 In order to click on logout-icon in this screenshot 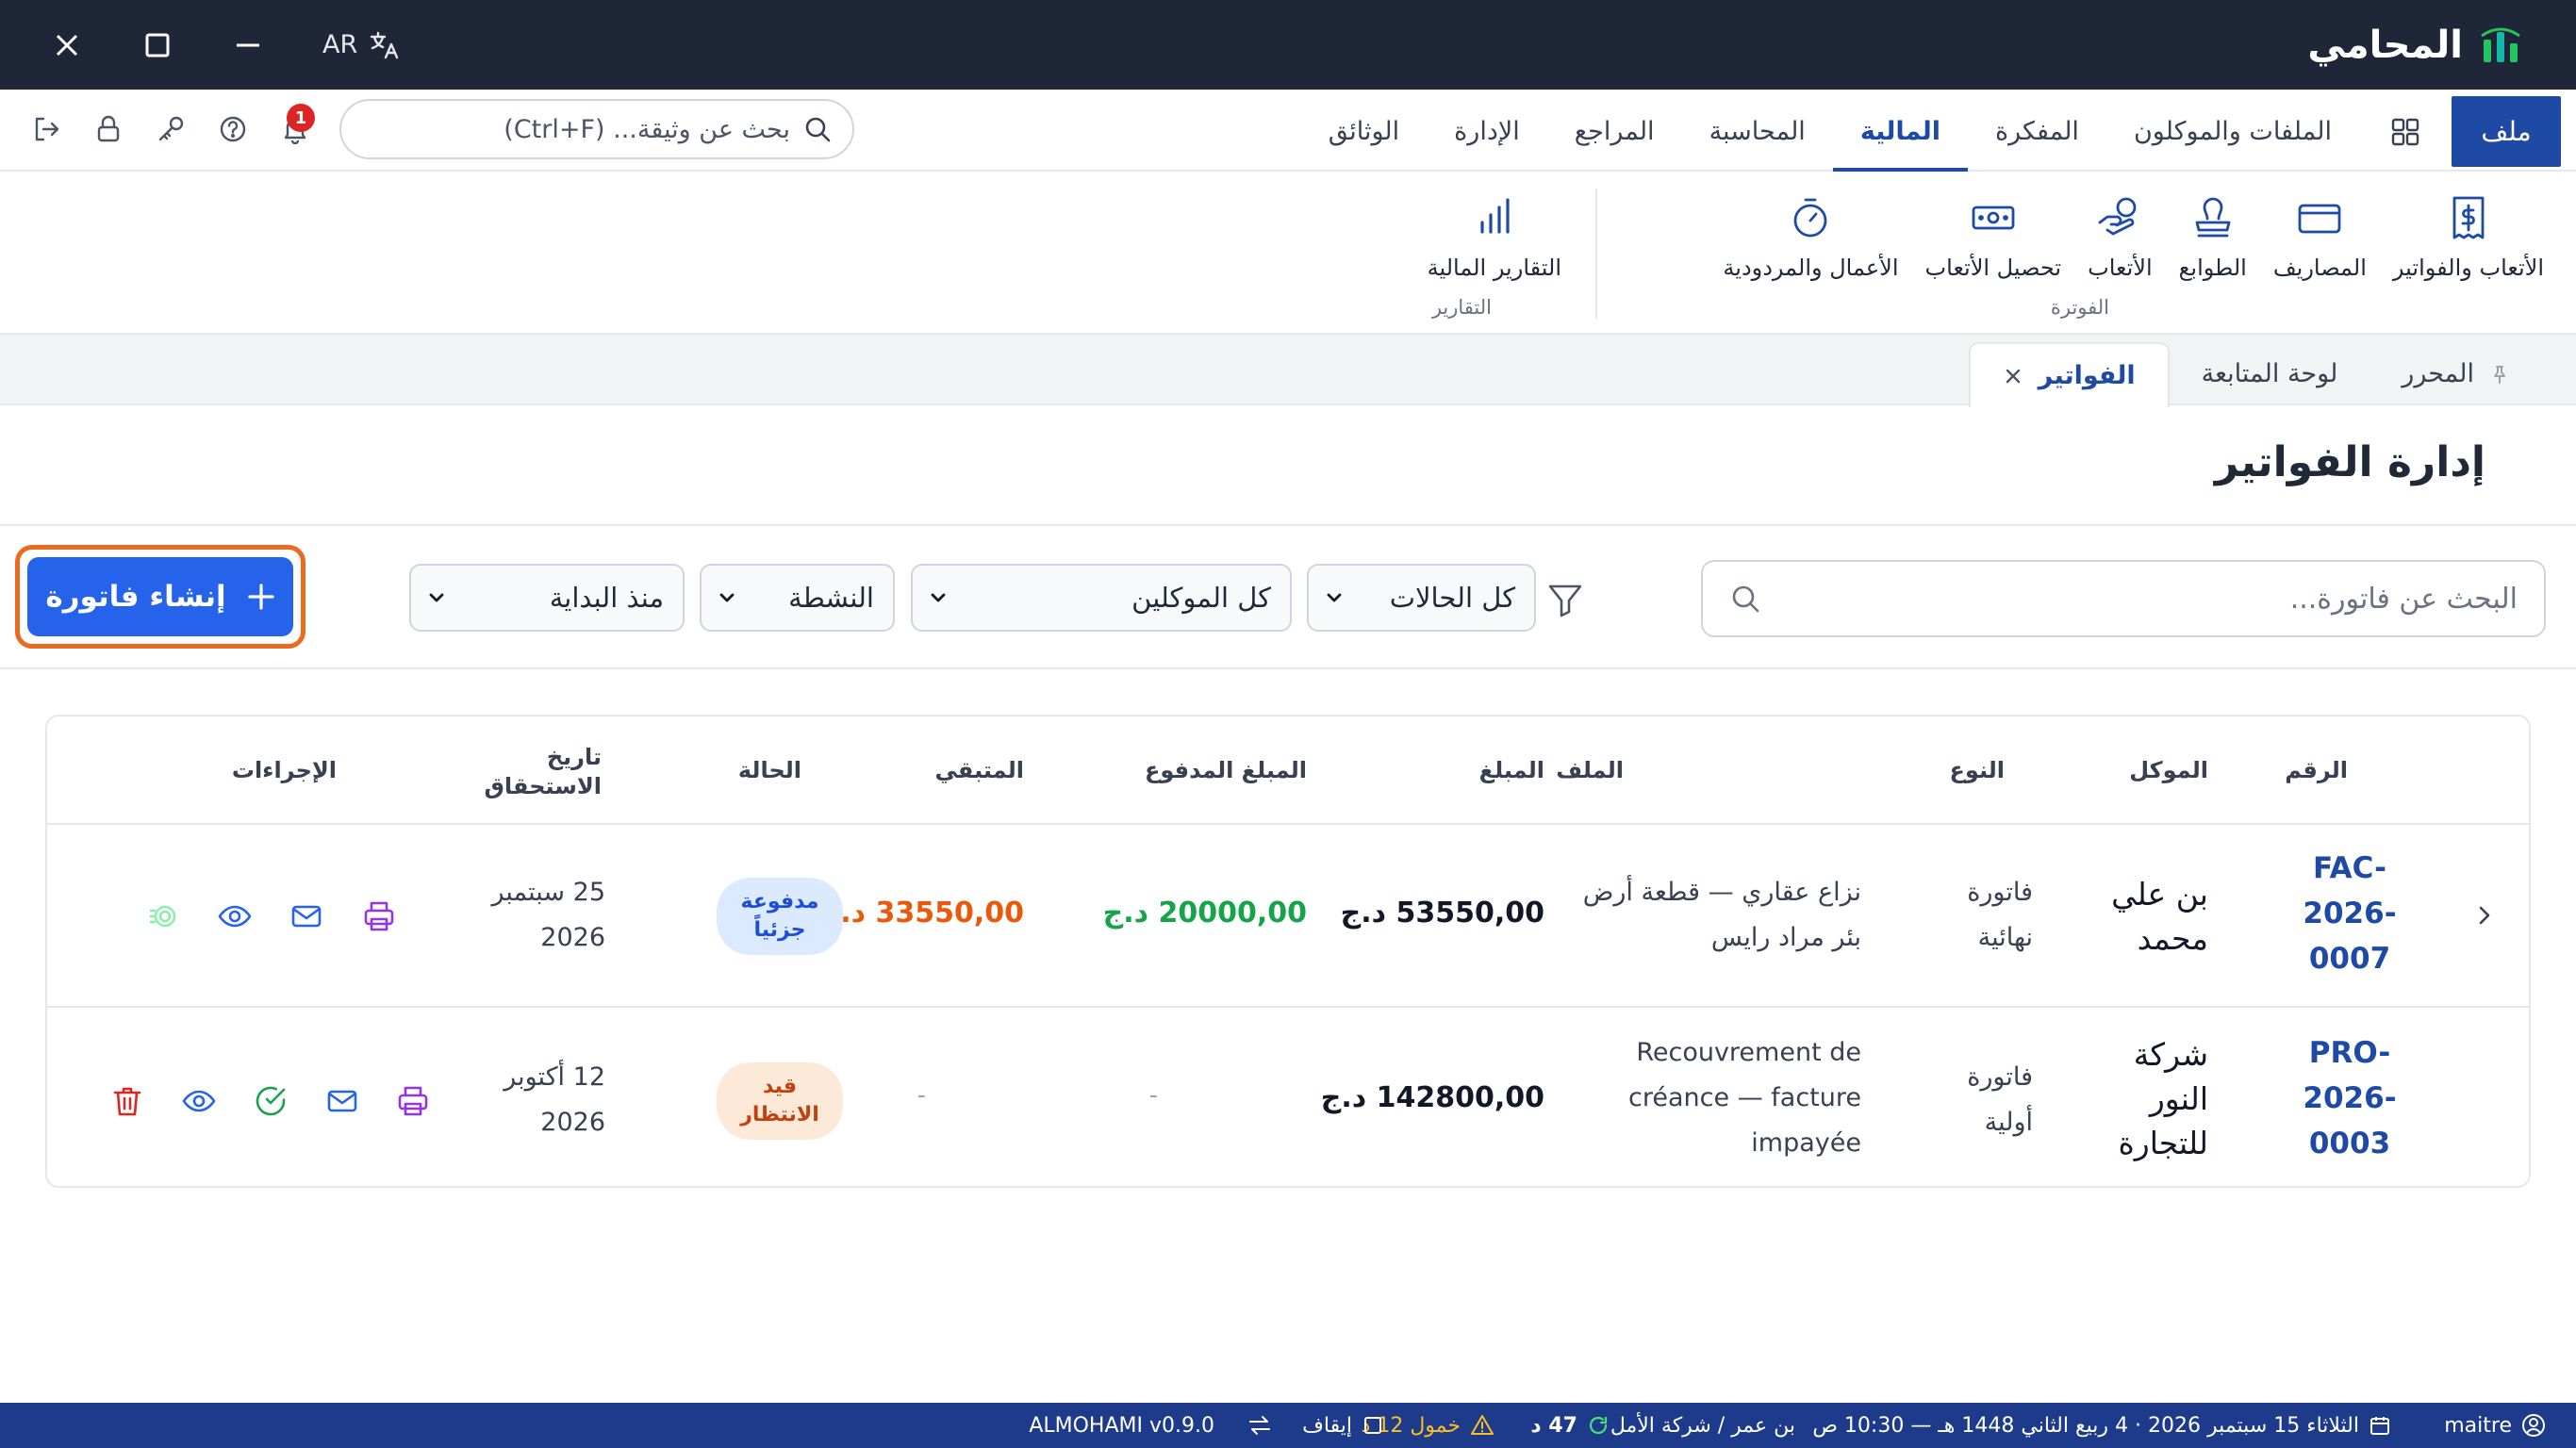, I will do `click(47, 129)`.